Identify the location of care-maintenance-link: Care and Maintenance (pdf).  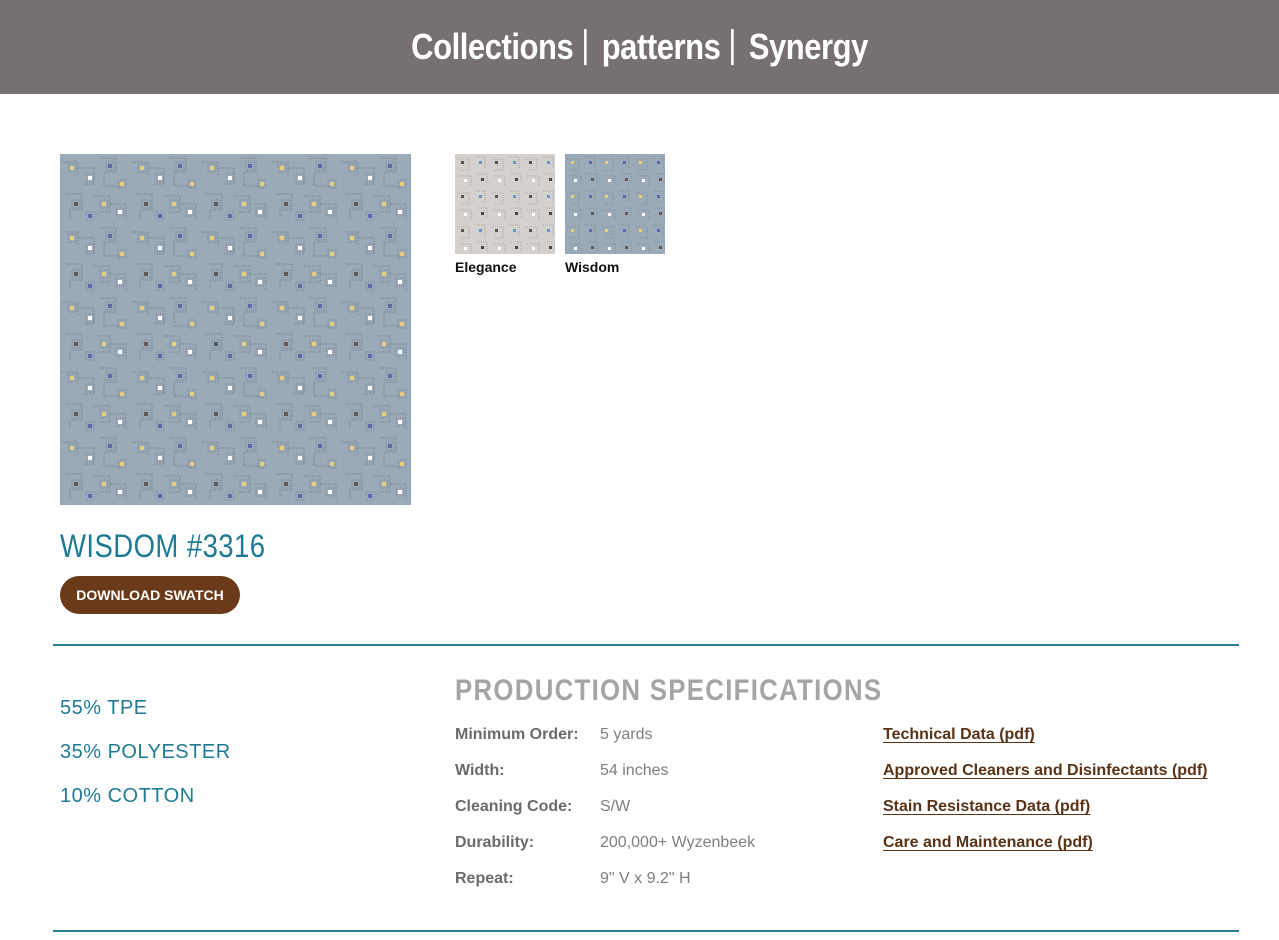
(988, 843).